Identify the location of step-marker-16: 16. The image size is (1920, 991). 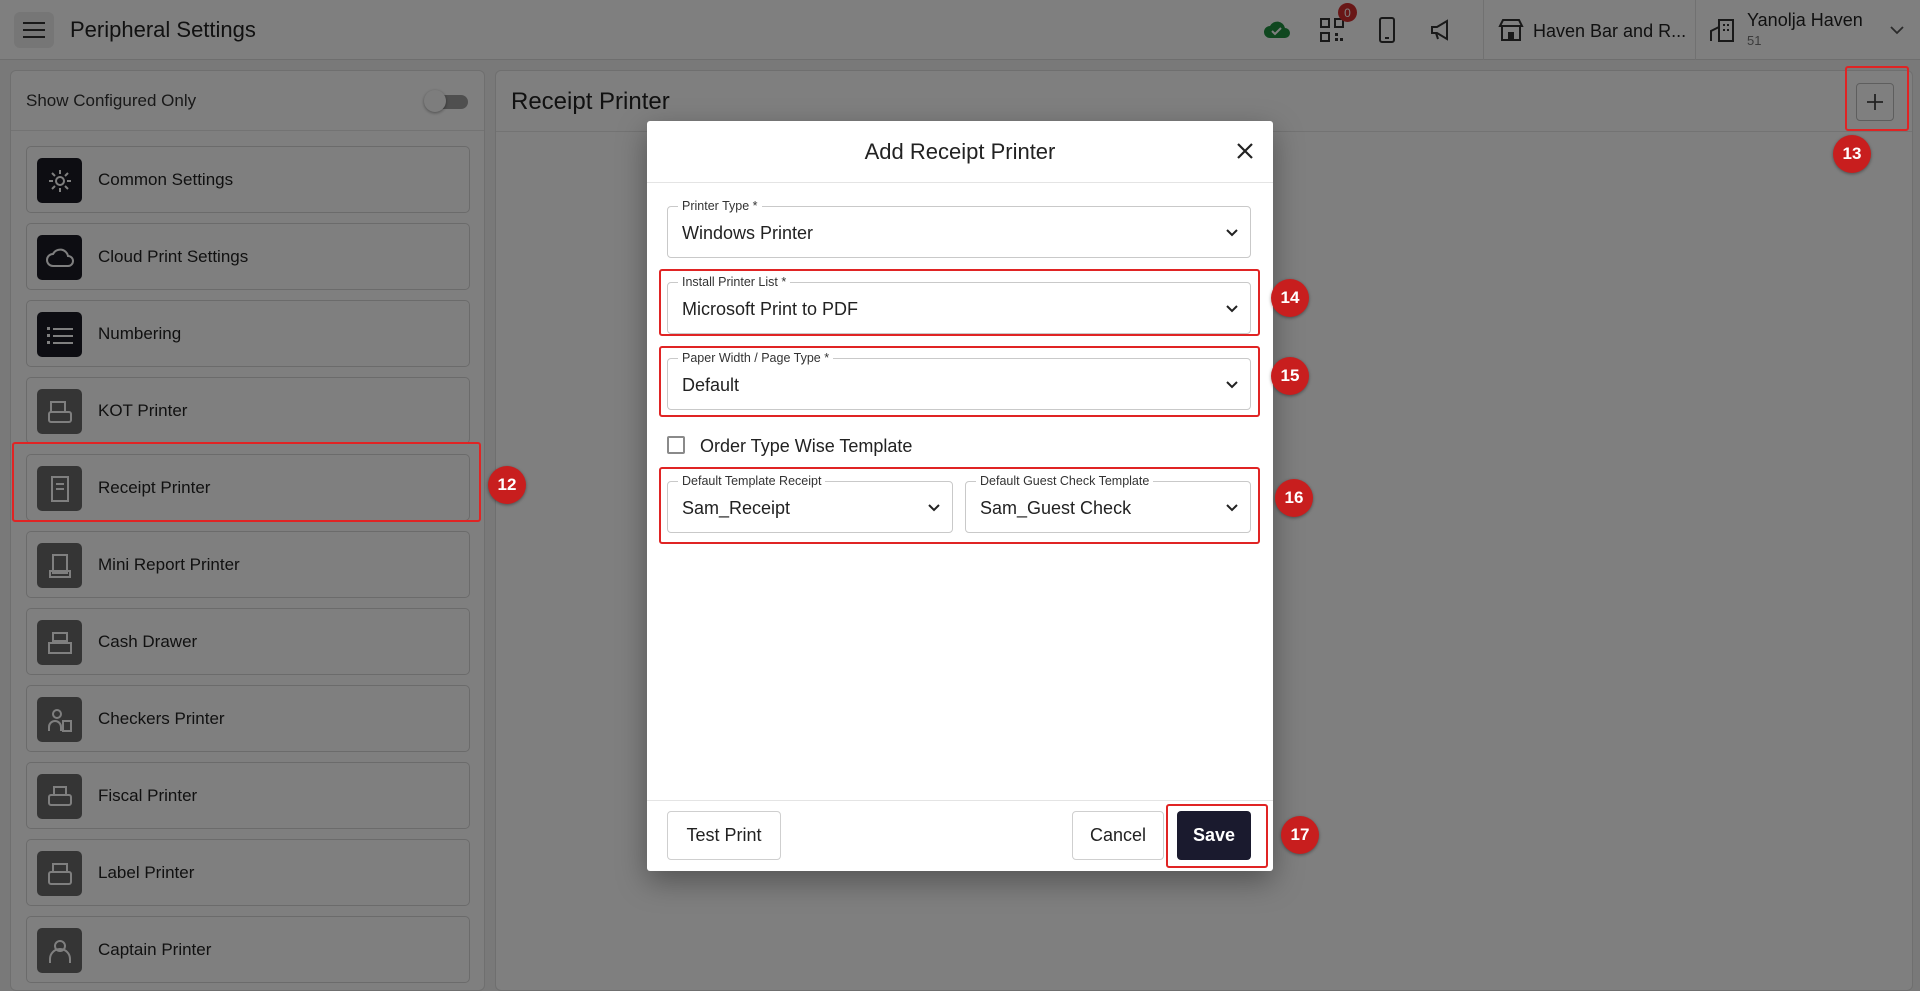
(1294, 498).